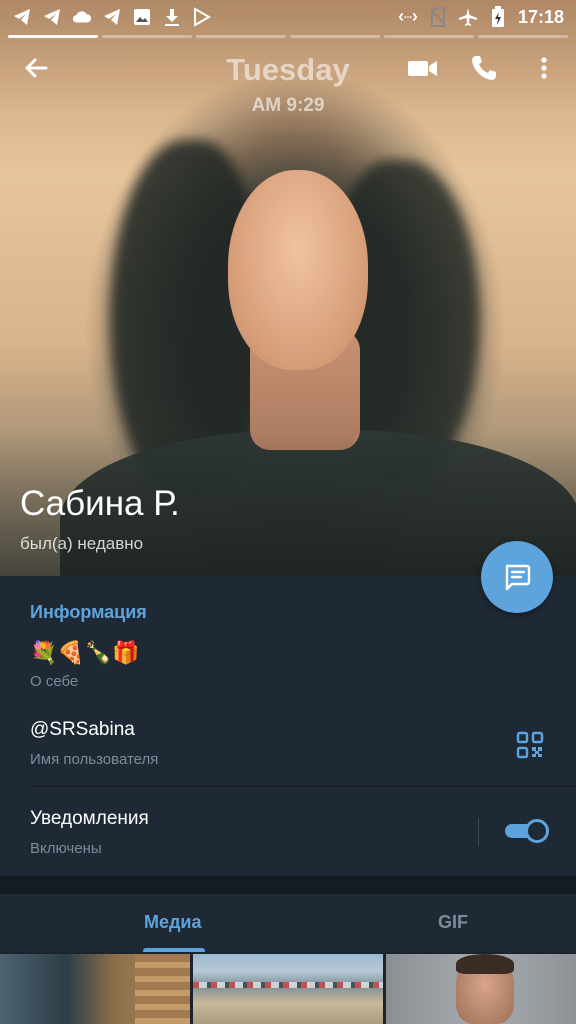 This screenshot has width=576, height=1024. What do you see at coordinates (438, 17) in the screenshot?
I see `no-sim-icon` at bounding box center [438, 17].